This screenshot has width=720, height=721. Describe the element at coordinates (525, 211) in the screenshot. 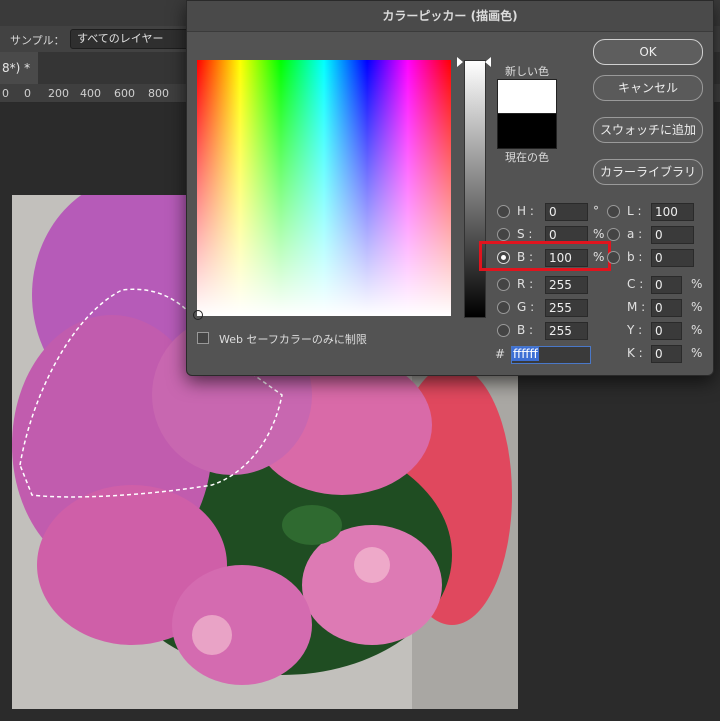

I see `hue-label: H :` at that location.